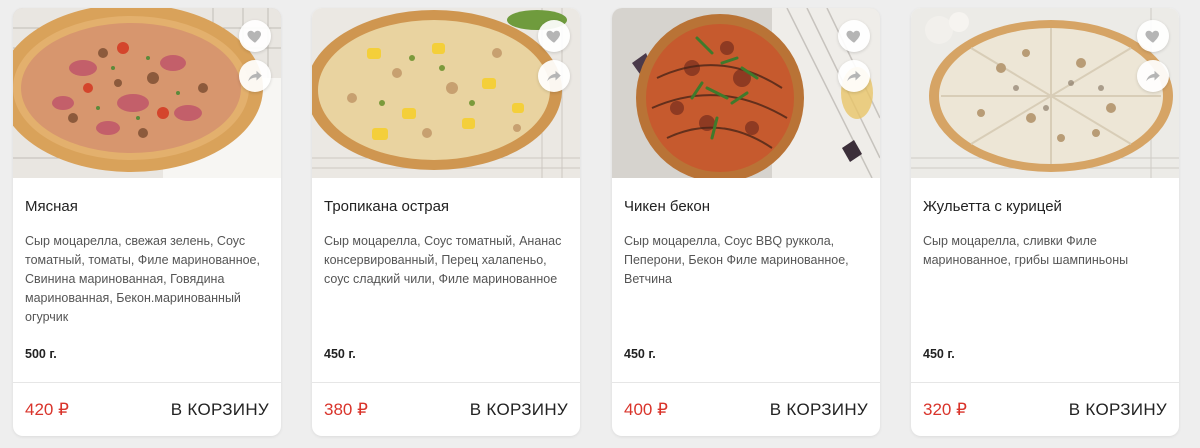 This screenshot has width=1200, height=448. Describe the element at coordinates (346, 409) in the screenshot. I see `product-price: 380 ₽` at that location.